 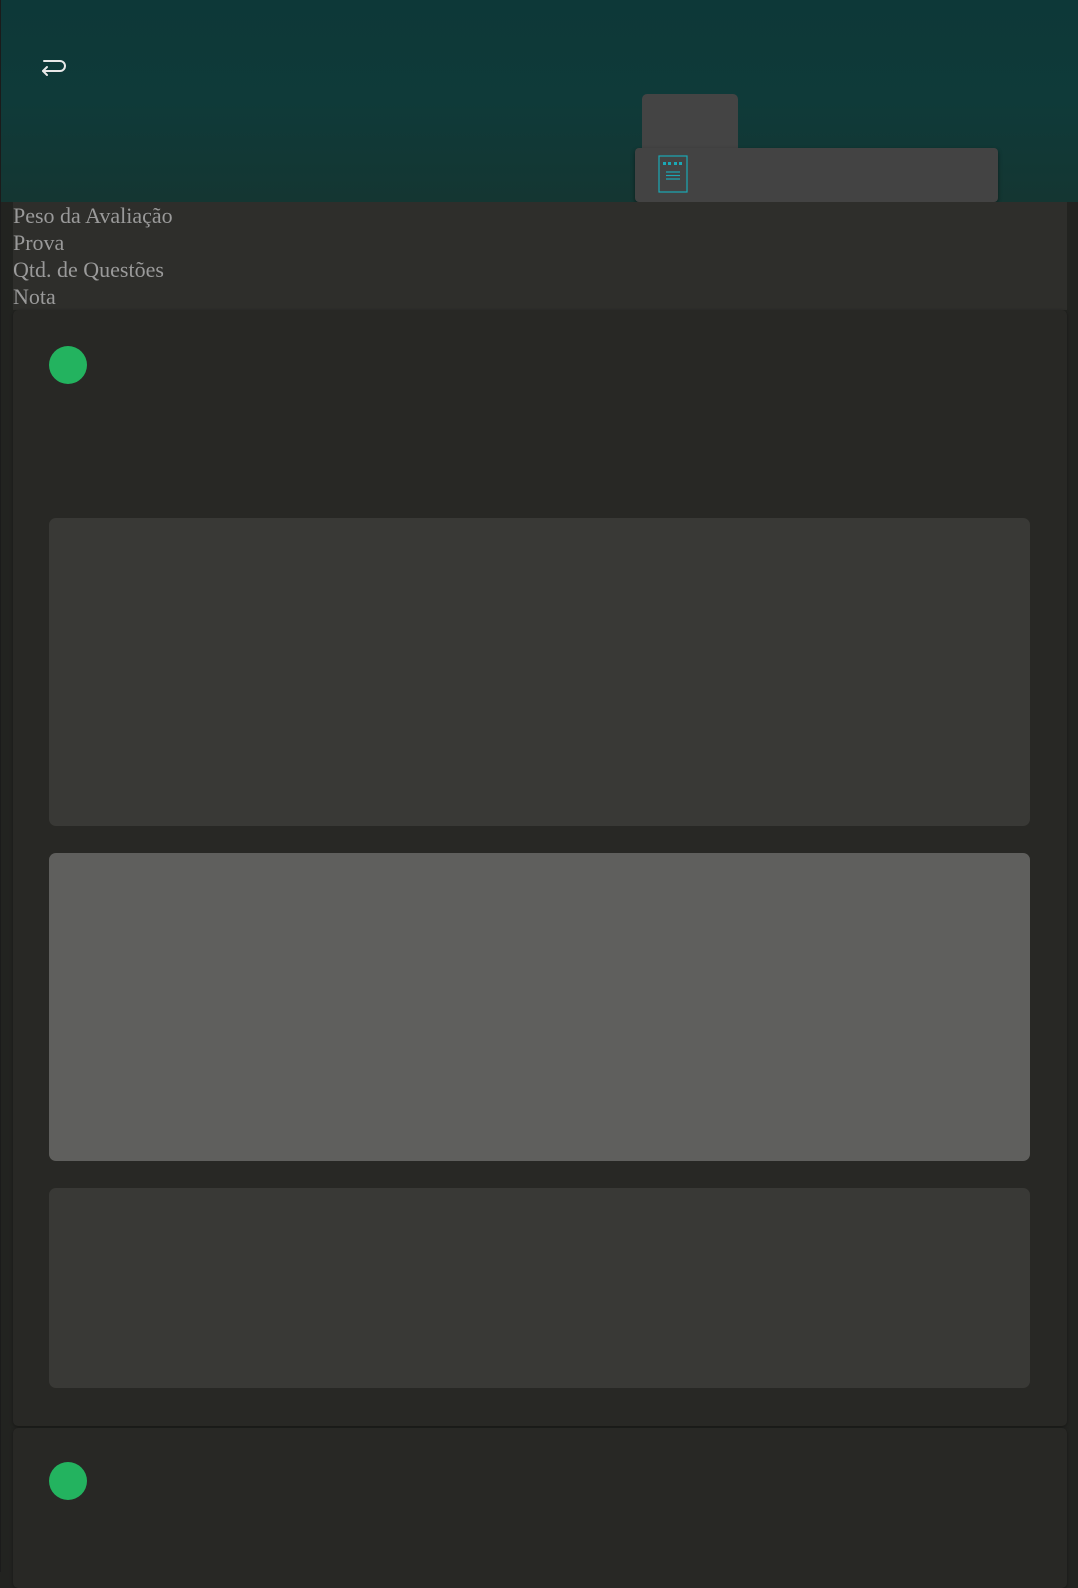 I want to click on summary-weight-label: Peso da Avaliação, so click(x=93, y=215).